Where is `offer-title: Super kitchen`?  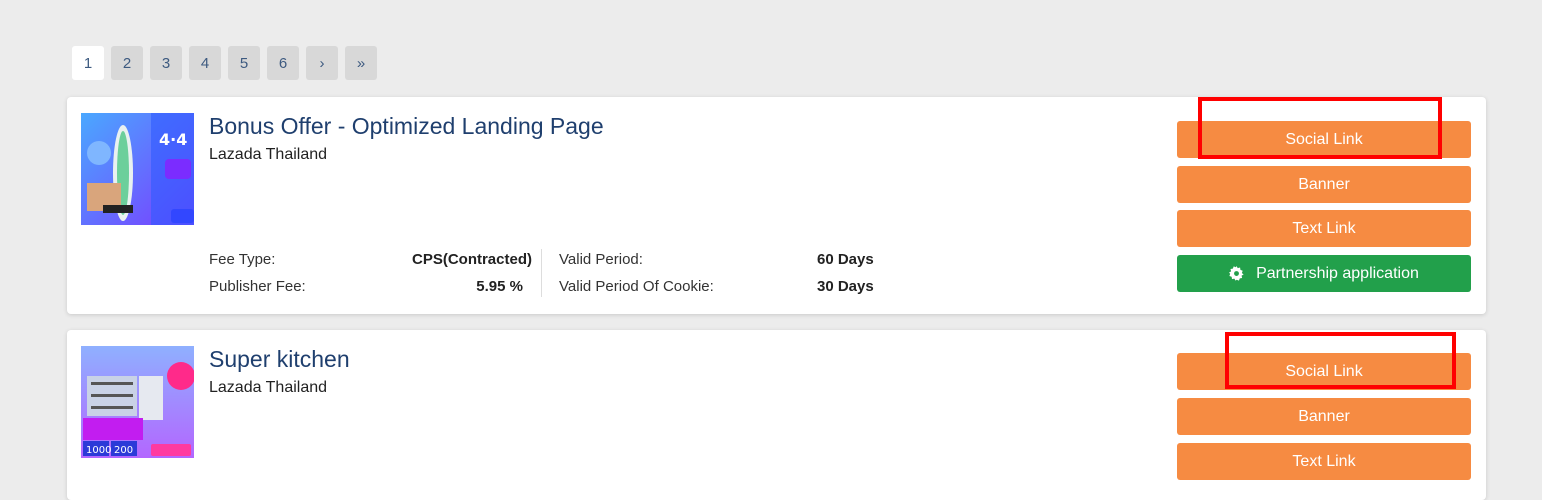
offer-title: Super kitchen is located at coordinates (279, 359).